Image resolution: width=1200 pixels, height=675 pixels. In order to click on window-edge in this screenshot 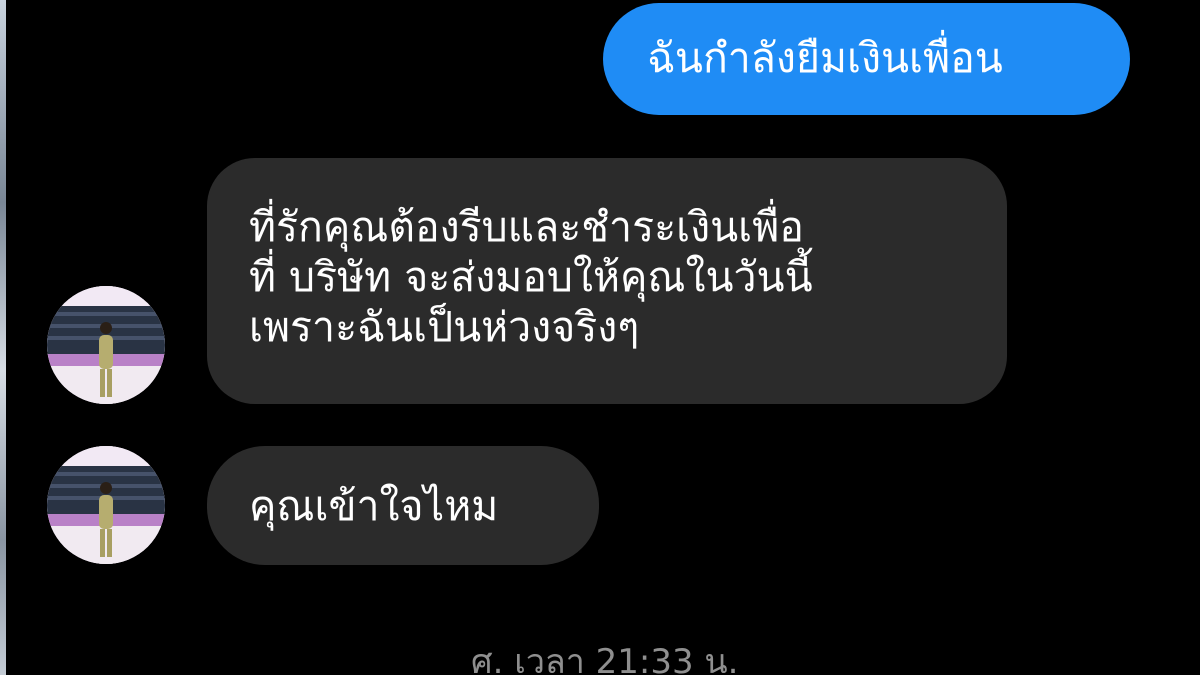, I will do `click(3, 337)`.